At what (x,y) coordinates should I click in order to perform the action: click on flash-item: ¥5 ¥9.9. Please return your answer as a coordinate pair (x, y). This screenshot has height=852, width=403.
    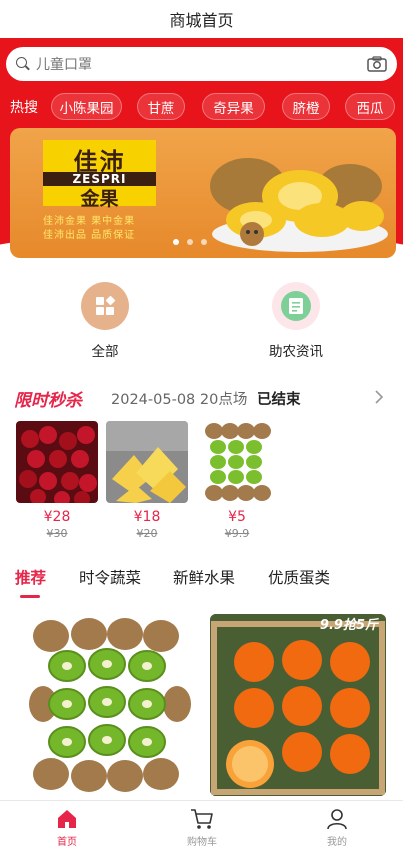
    Looking at the image, I should click on (237, 480).